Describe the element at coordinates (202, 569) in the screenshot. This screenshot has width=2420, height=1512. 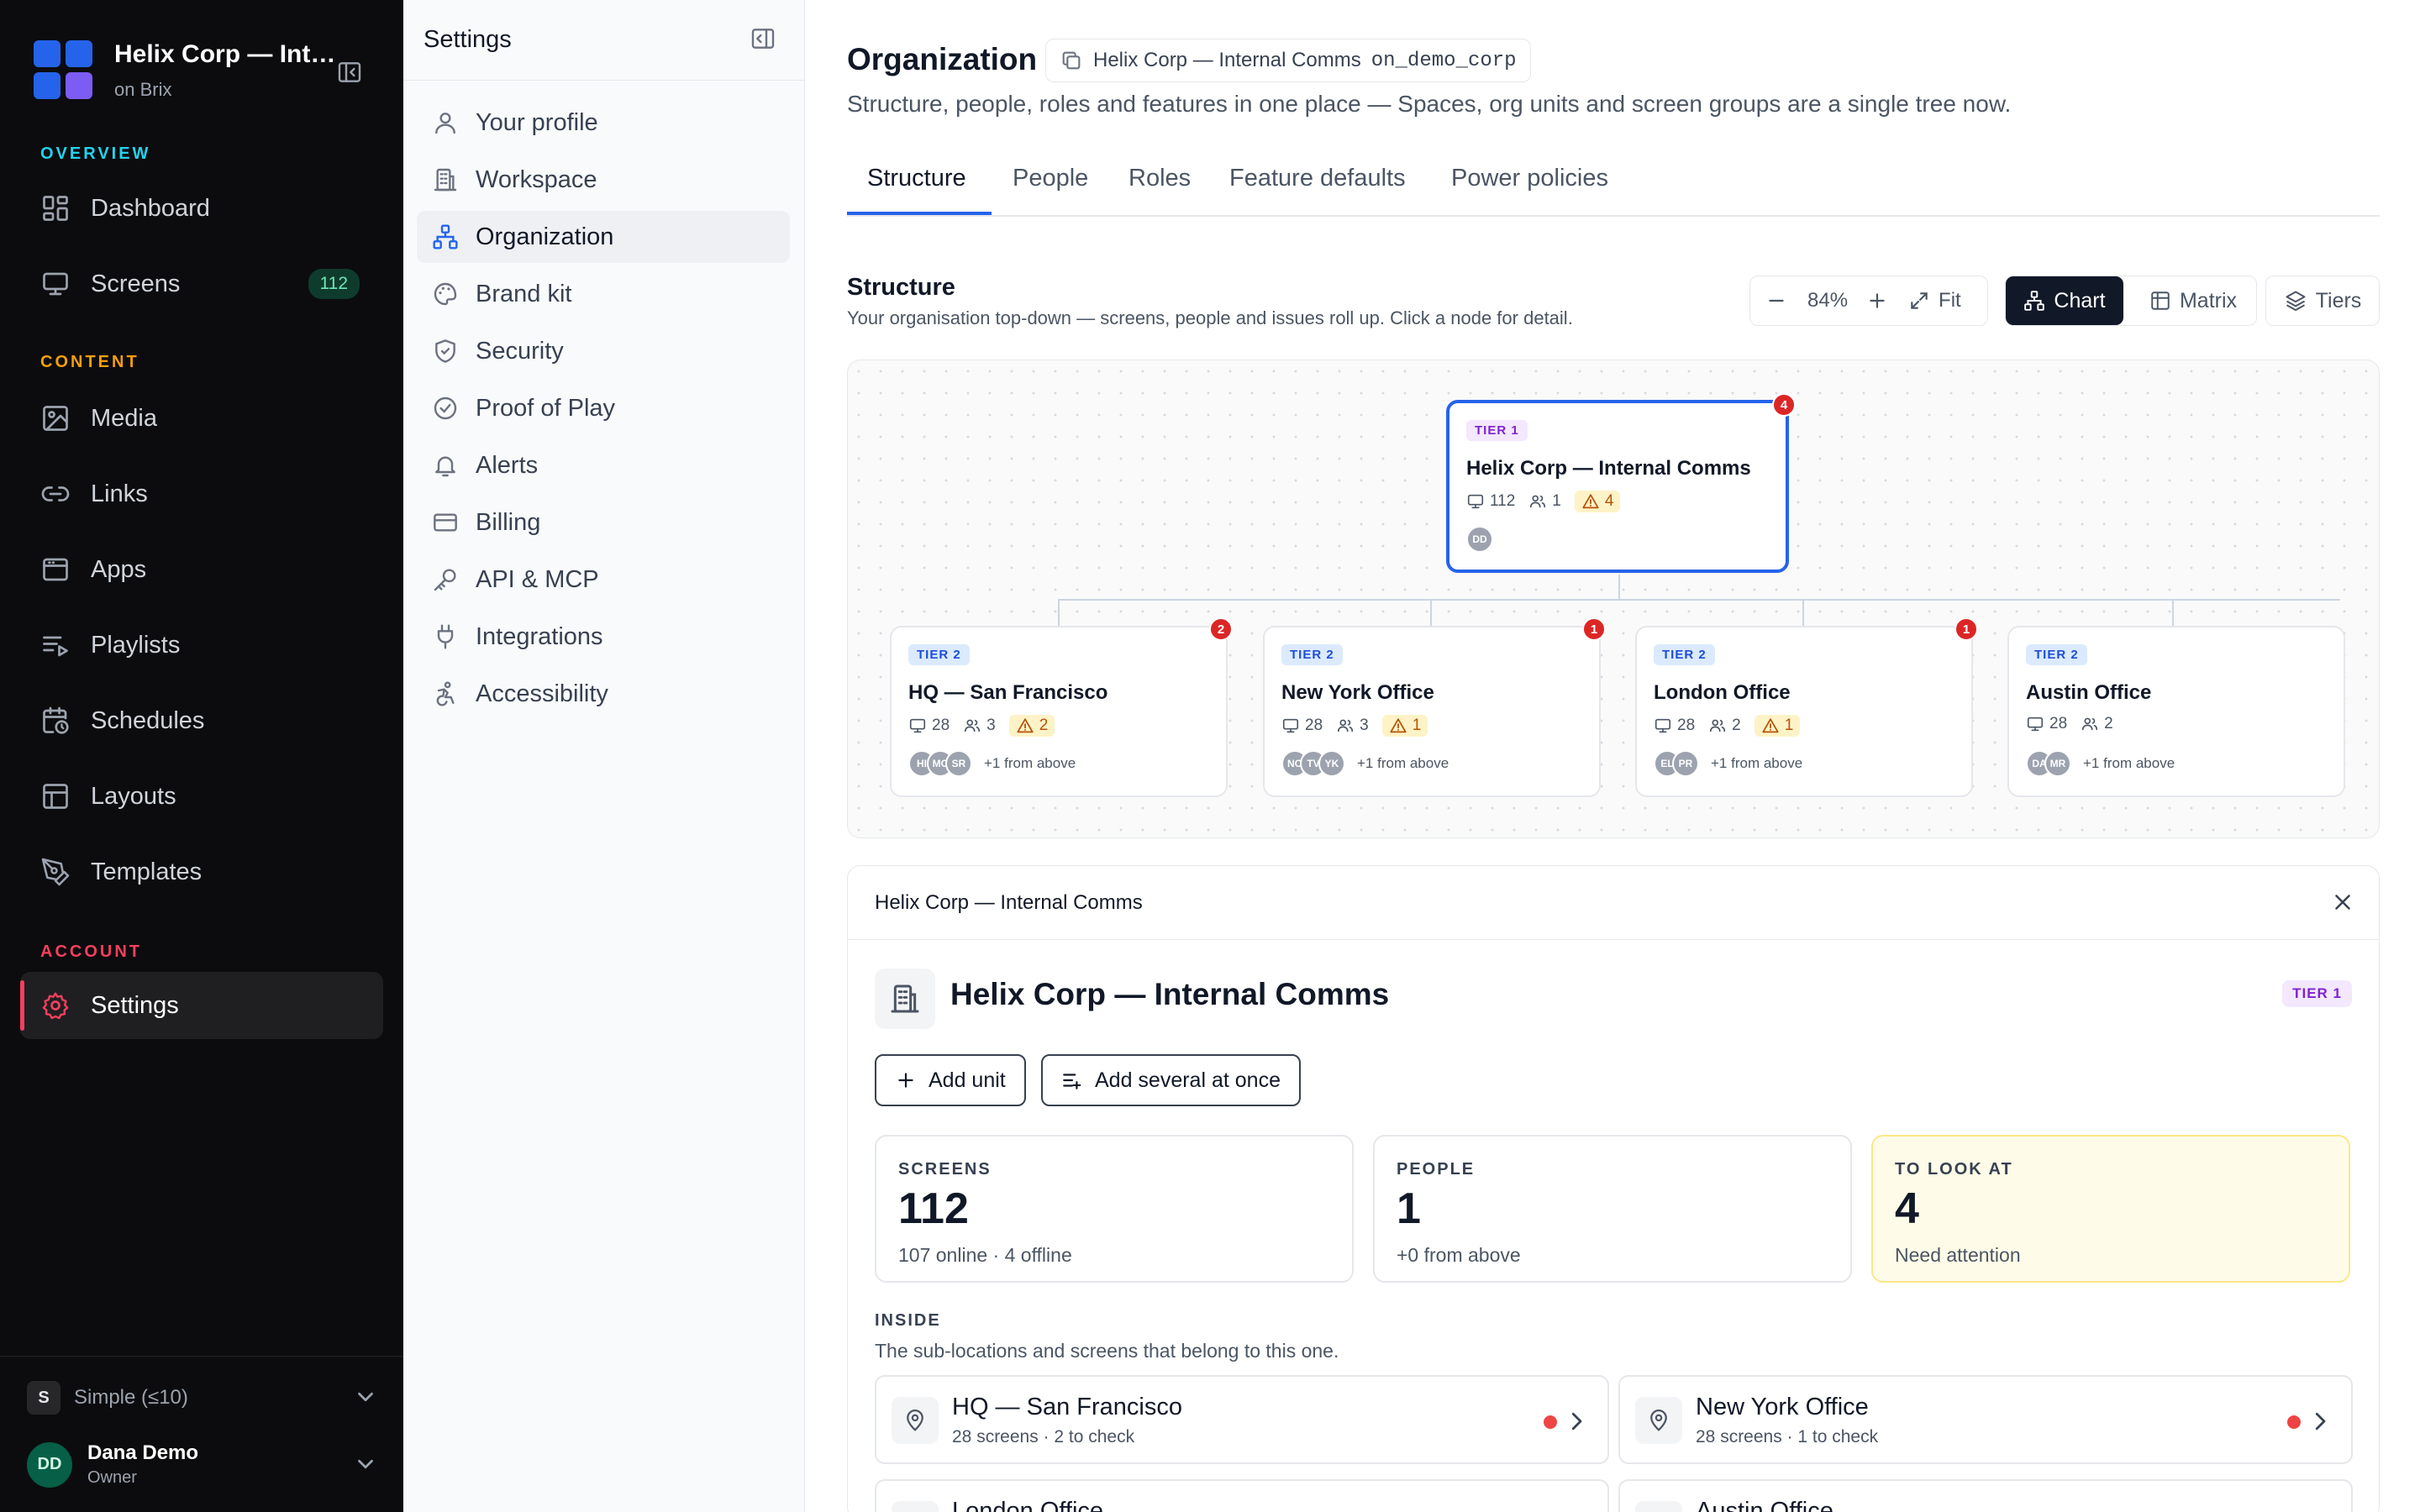
I see `nav-item-apps: Apps` at that location.